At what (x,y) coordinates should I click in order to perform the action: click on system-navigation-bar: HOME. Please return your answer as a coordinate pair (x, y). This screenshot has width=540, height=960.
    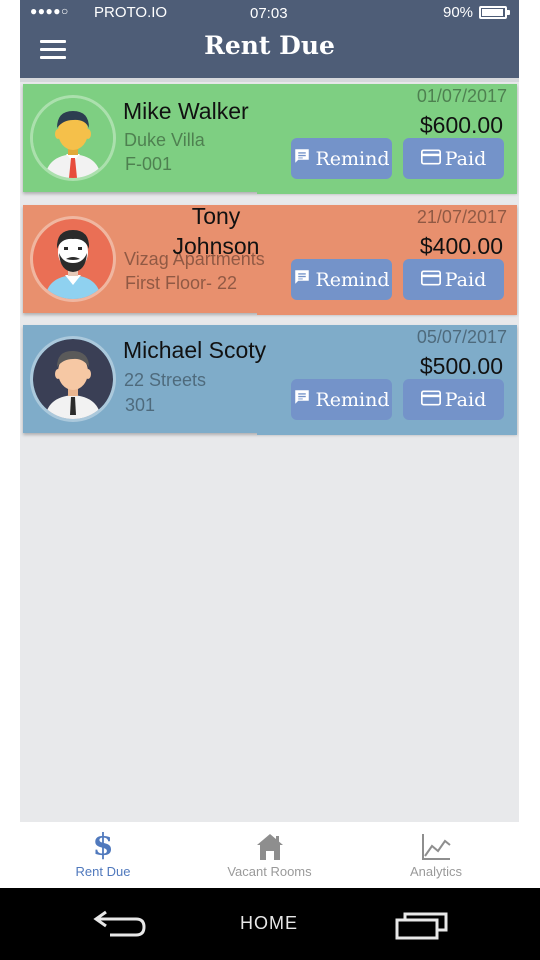
    Looking at the image, I should click on (270, 924).